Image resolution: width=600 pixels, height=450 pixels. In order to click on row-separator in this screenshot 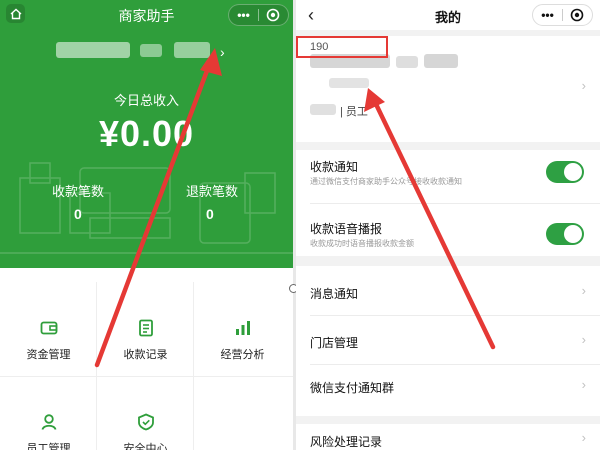, I will do `click(455, 203)`.